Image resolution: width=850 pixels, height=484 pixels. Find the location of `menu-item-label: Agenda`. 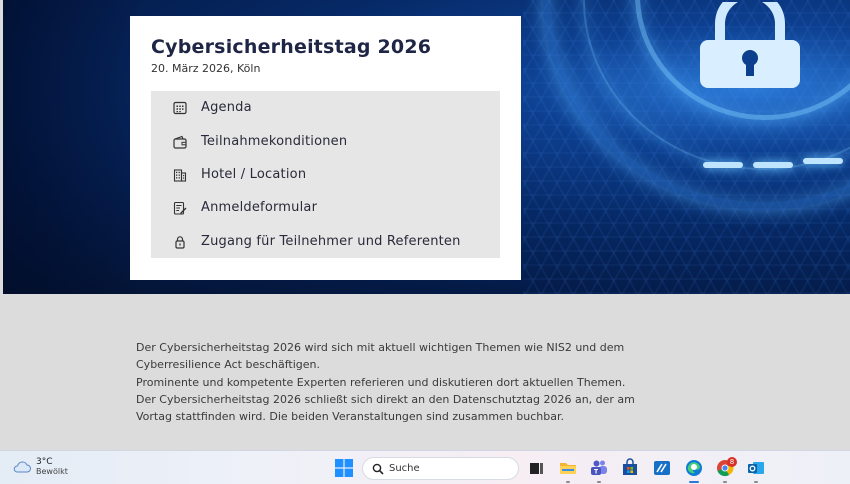

menu-item-label: Agenda is located at coordinates (226, 107).